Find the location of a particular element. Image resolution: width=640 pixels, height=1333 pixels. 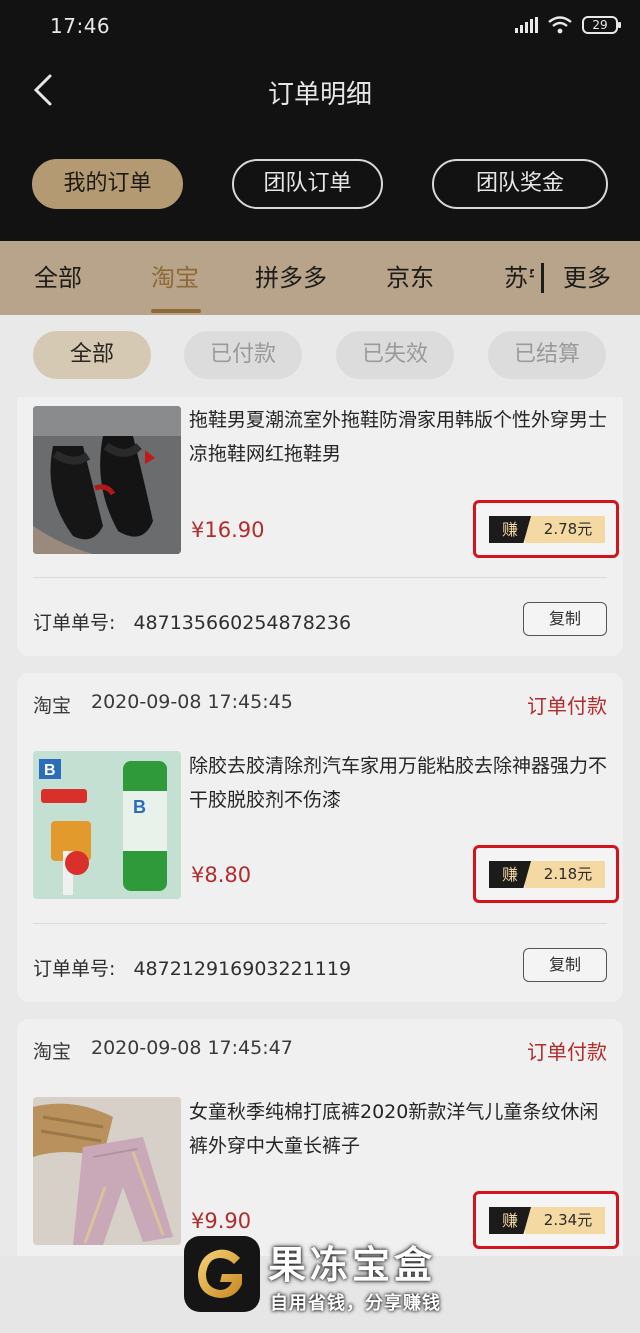

earn-amount: 2.78元 is located at coordinates (565, 529).